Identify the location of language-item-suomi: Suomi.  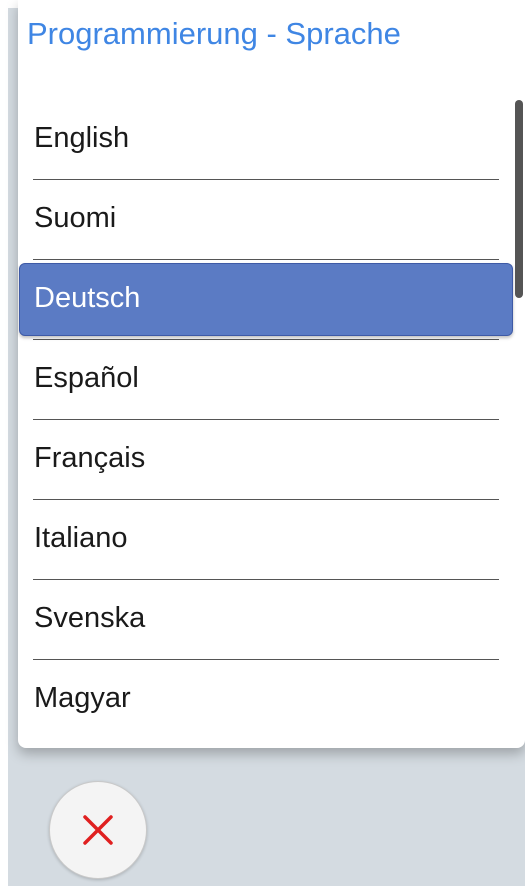
(265, 220).